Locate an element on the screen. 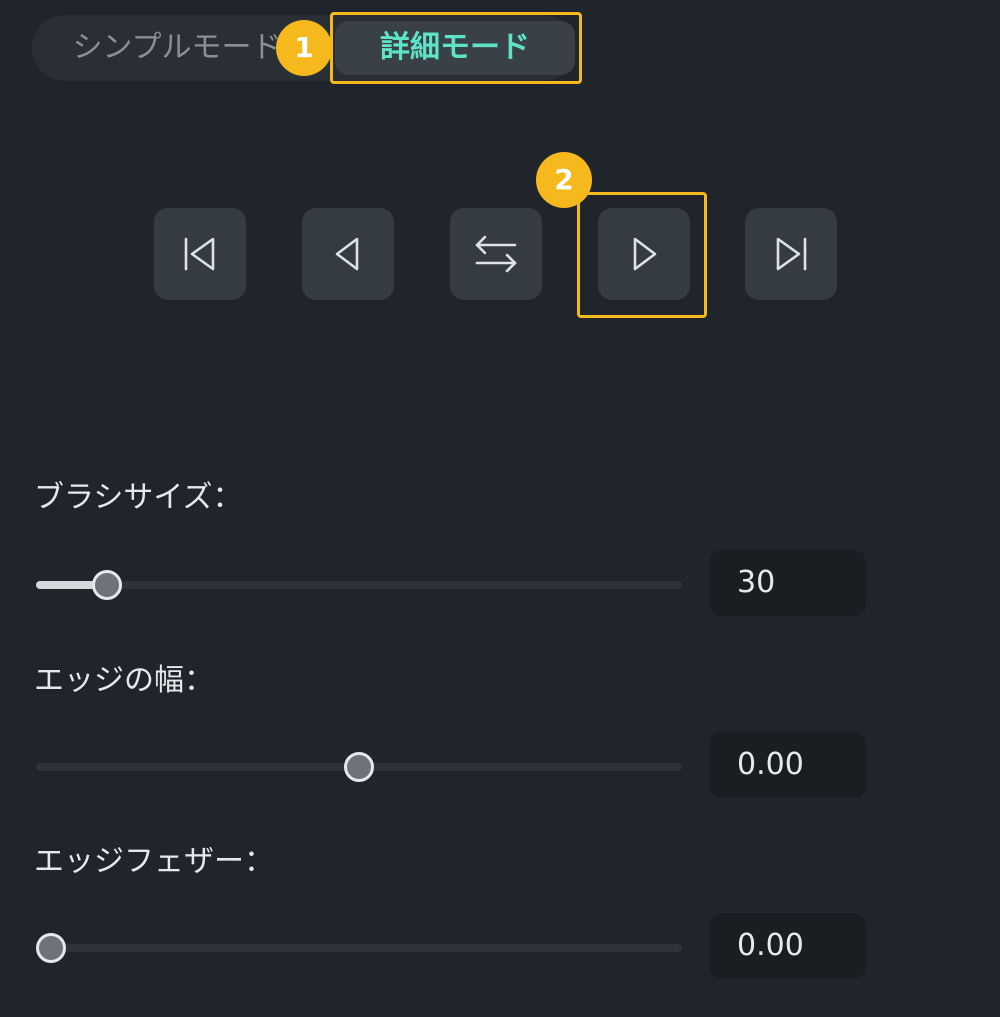 The height and width of the screenshot is (1017, 1000). edge-feather-slider is located at coordinates (359, 947).